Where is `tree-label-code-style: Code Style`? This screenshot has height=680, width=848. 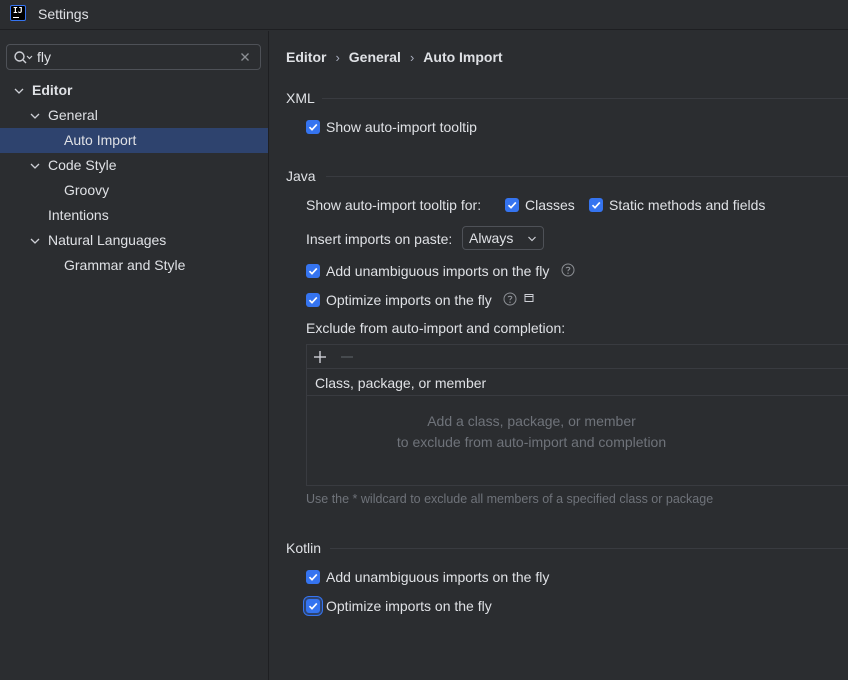
tree-label-code-style: Code Style is located at coordinates (82, 165).